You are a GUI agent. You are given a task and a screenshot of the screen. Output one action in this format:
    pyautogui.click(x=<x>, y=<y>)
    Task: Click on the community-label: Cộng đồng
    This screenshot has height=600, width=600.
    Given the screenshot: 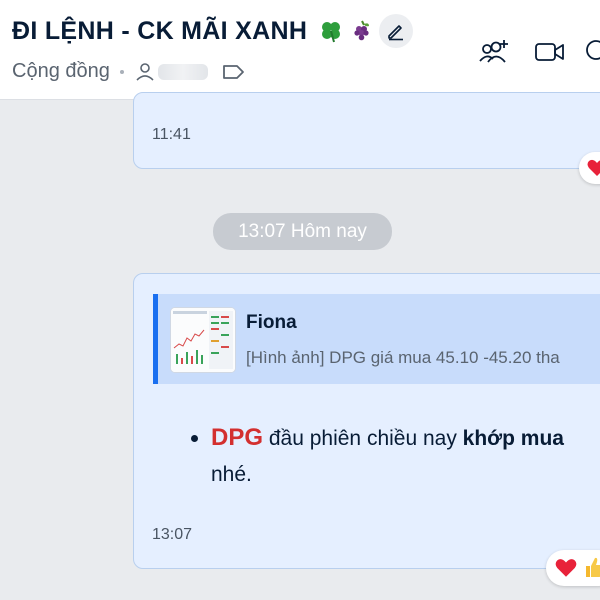 What is the action you would take?
    pyautogui.click(x=61, y=71)
    